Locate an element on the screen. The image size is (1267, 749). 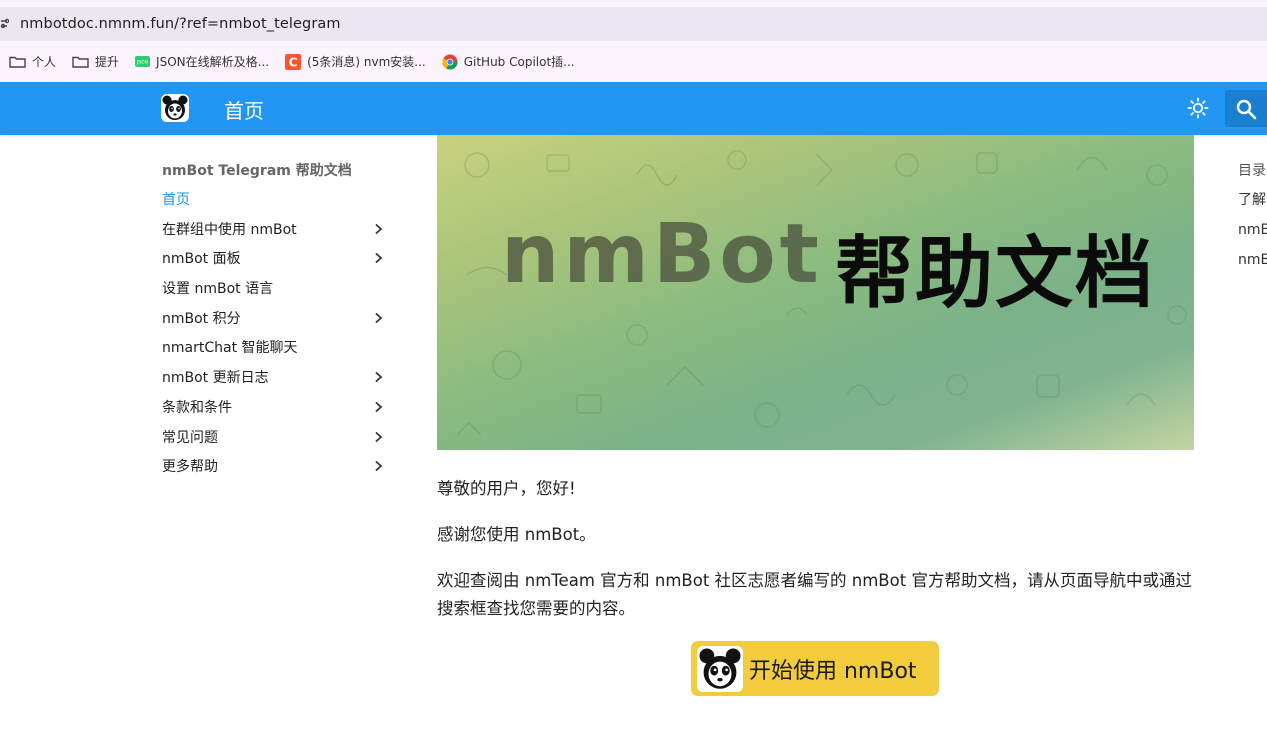
theme-toggle-button is located at coordinates (1198, 108).